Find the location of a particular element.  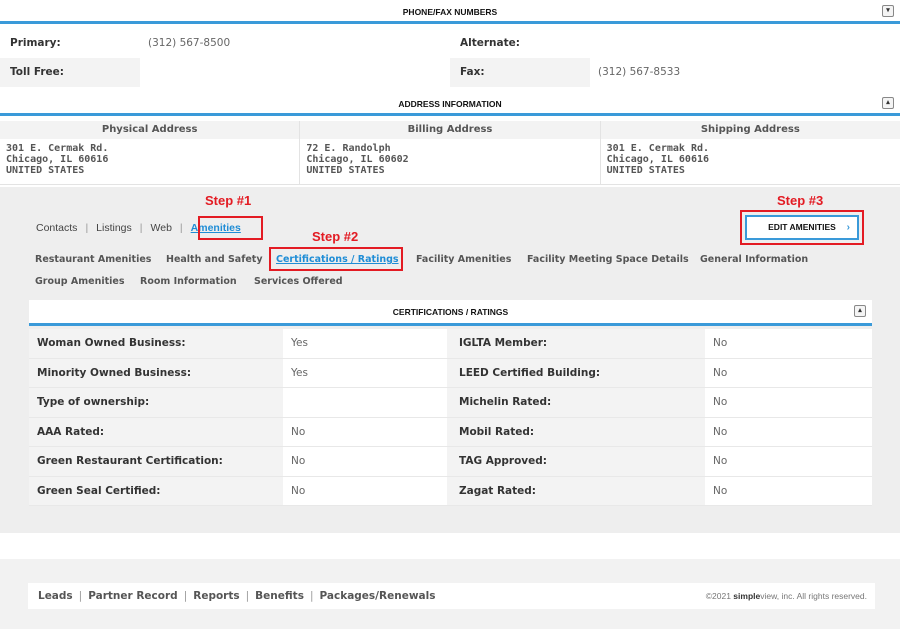

primary-value: (312) 567-8500 is located at coordinates (189, 43).